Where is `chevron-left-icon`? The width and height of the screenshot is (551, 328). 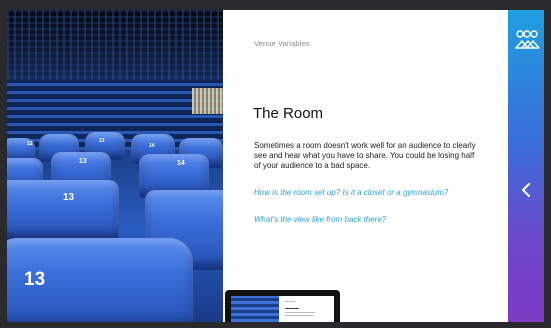
chevron-left-icon is located at coordinates (526, 190).